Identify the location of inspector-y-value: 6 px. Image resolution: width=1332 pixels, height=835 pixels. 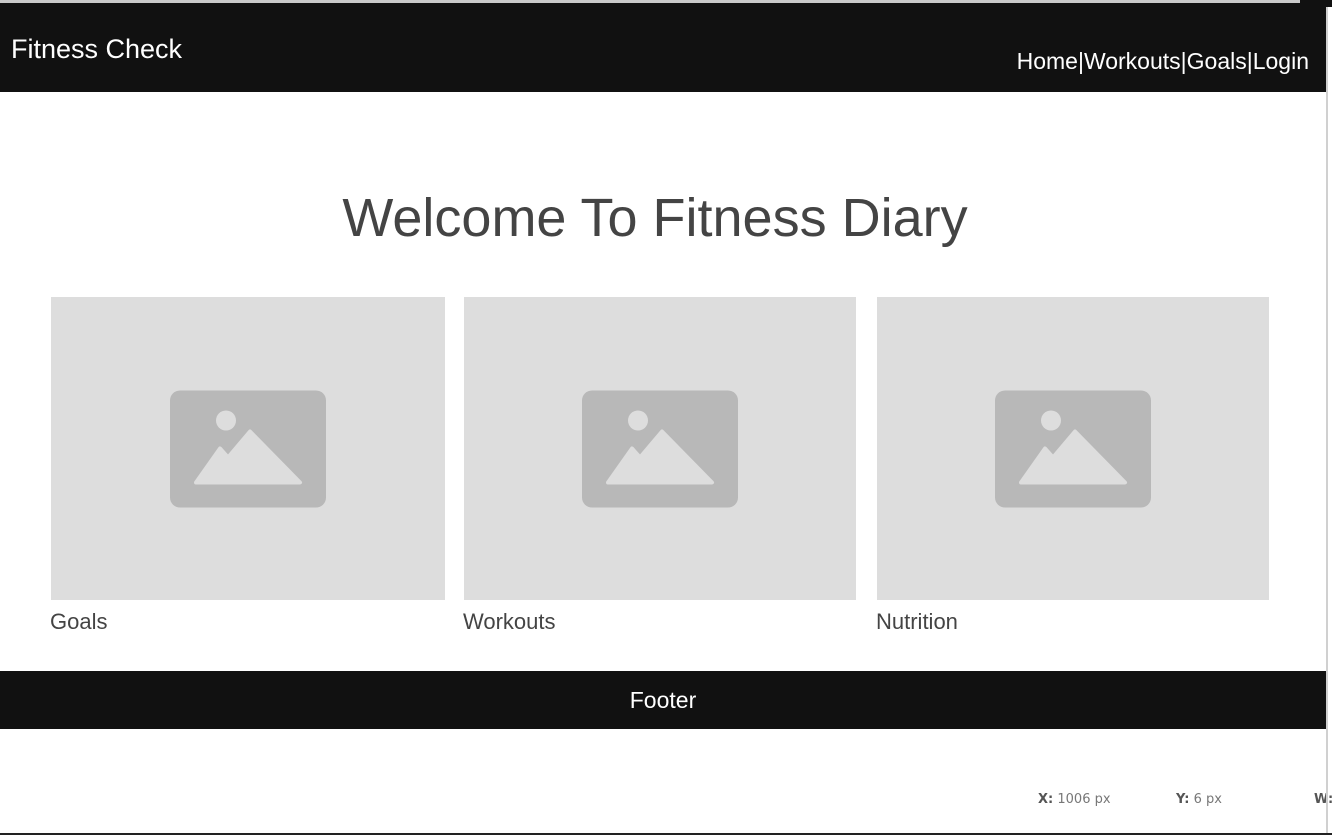
(1207, 799).